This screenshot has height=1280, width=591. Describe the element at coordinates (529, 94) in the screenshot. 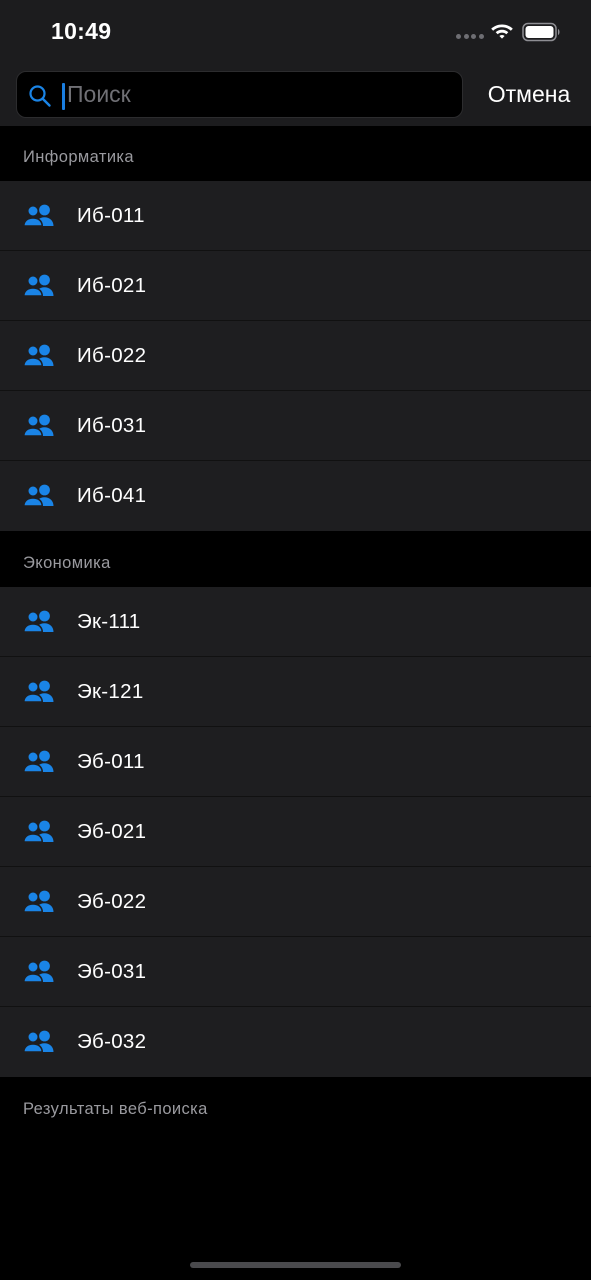

I see `cancel-button: Отмена` at that location.